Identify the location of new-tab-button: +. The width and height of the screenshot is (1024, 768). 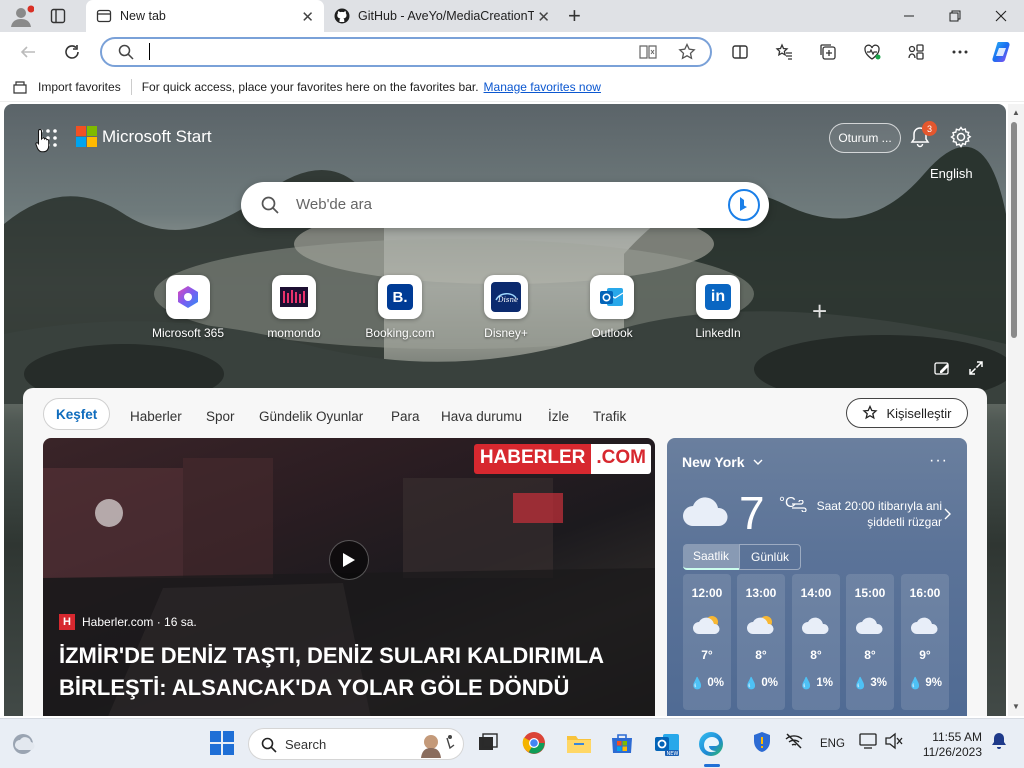
(574, 16).